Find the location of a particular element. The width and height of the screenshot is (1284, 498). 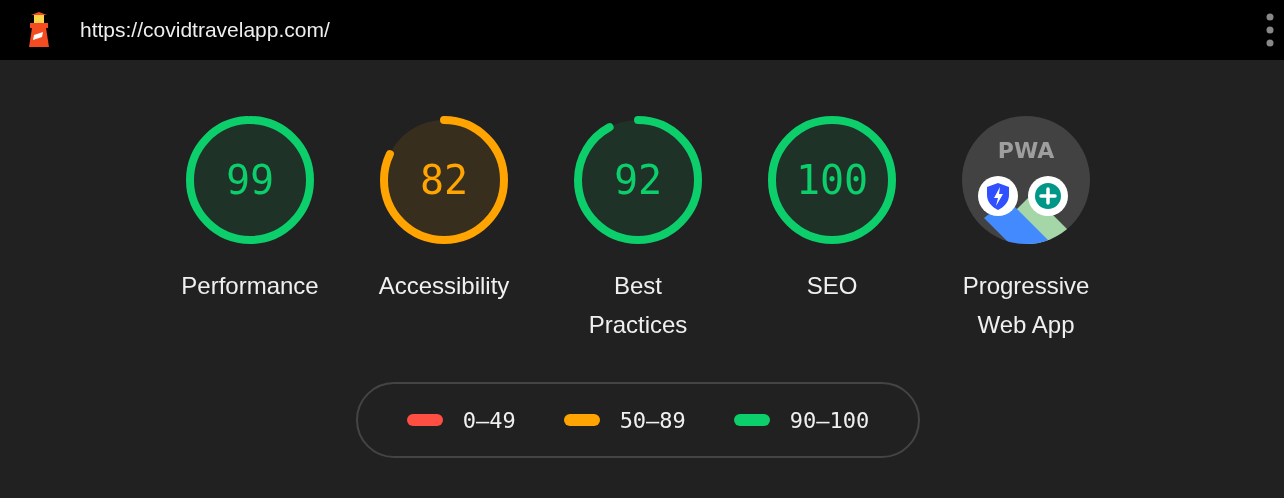

score-value: 82 is located at coordinates (444, 180).